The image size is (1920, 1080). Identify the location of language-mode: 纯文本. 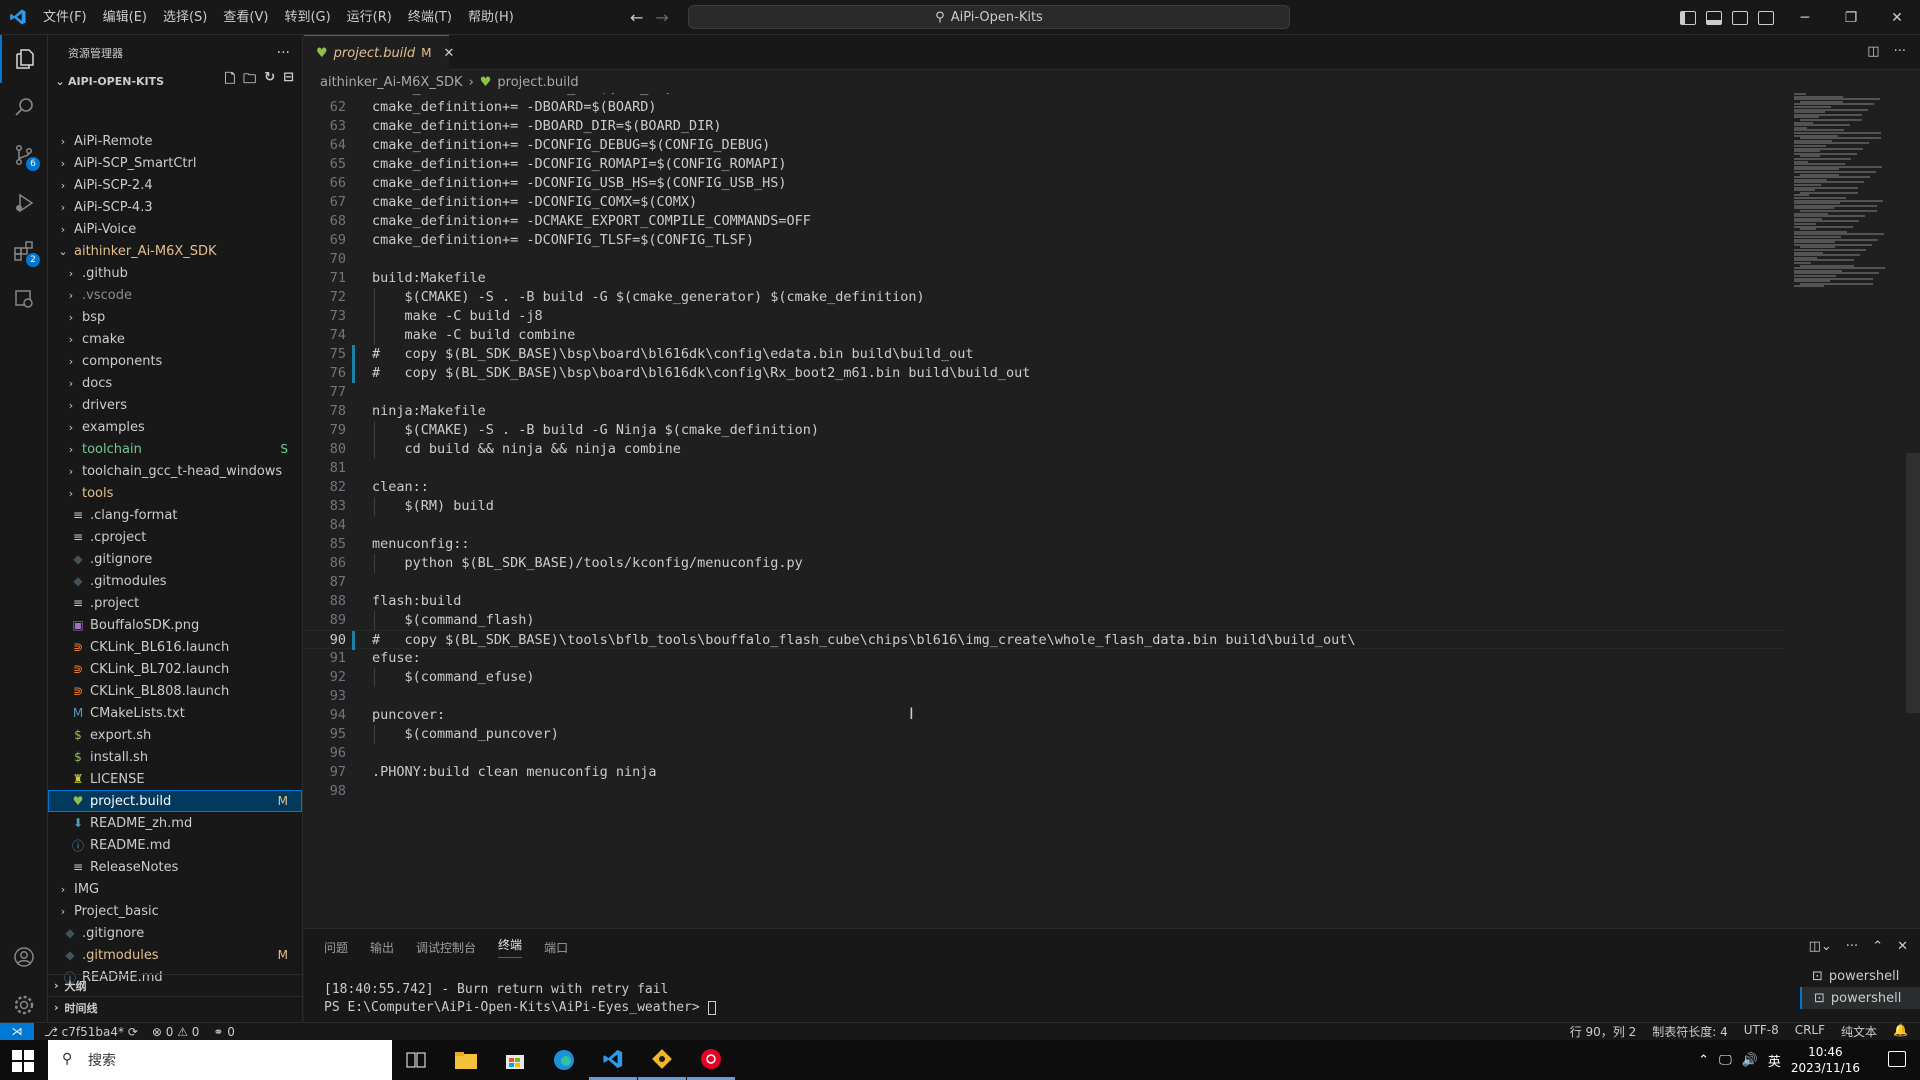
(1859, 1031).